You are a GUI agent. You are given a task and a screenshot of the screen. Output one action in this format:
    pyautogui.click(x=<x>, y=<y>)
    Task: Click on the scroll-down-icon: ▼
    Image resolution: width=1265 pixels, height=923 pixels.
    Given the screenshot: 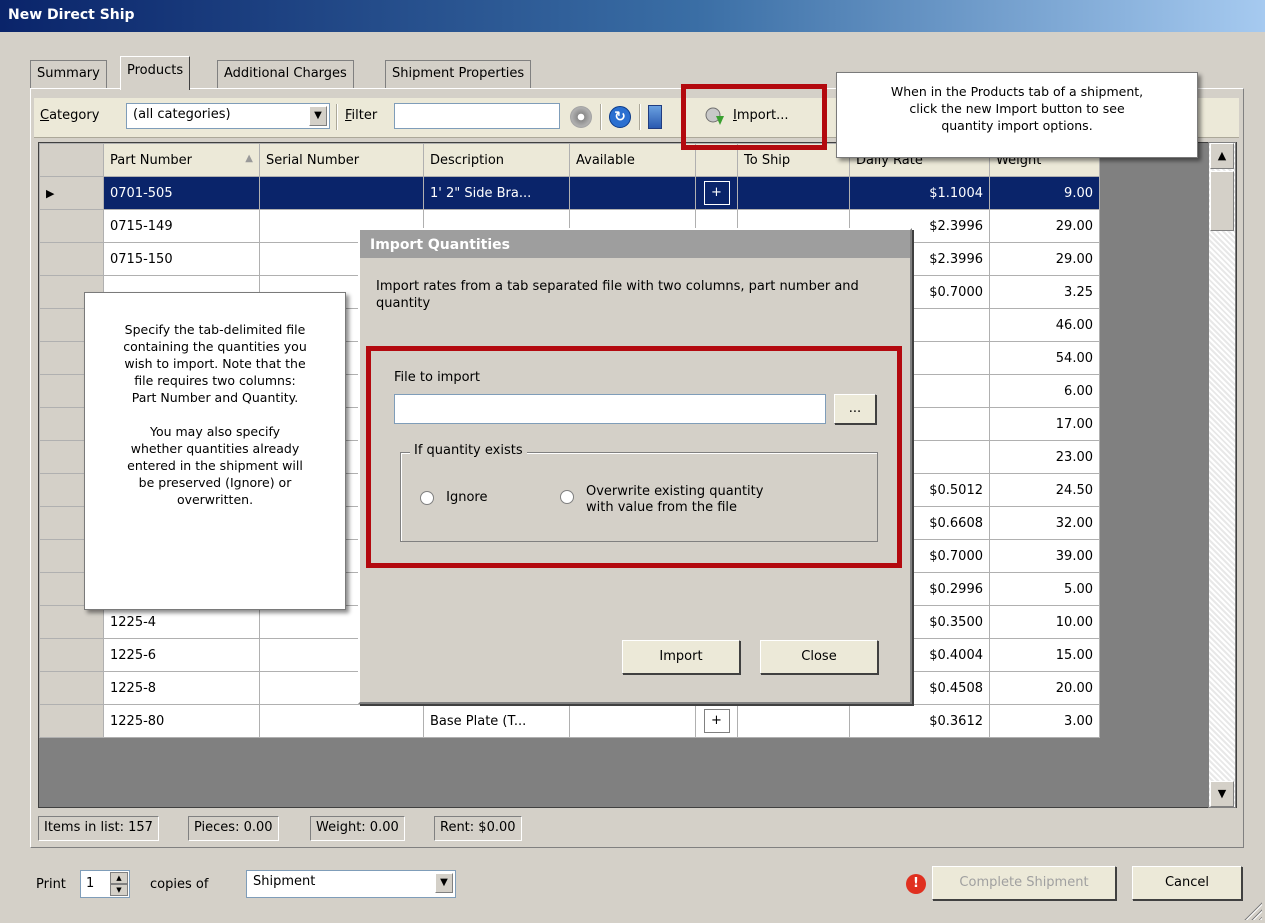 What is the action you would take?
    pyautogui.click(x=1222, y=794)
    